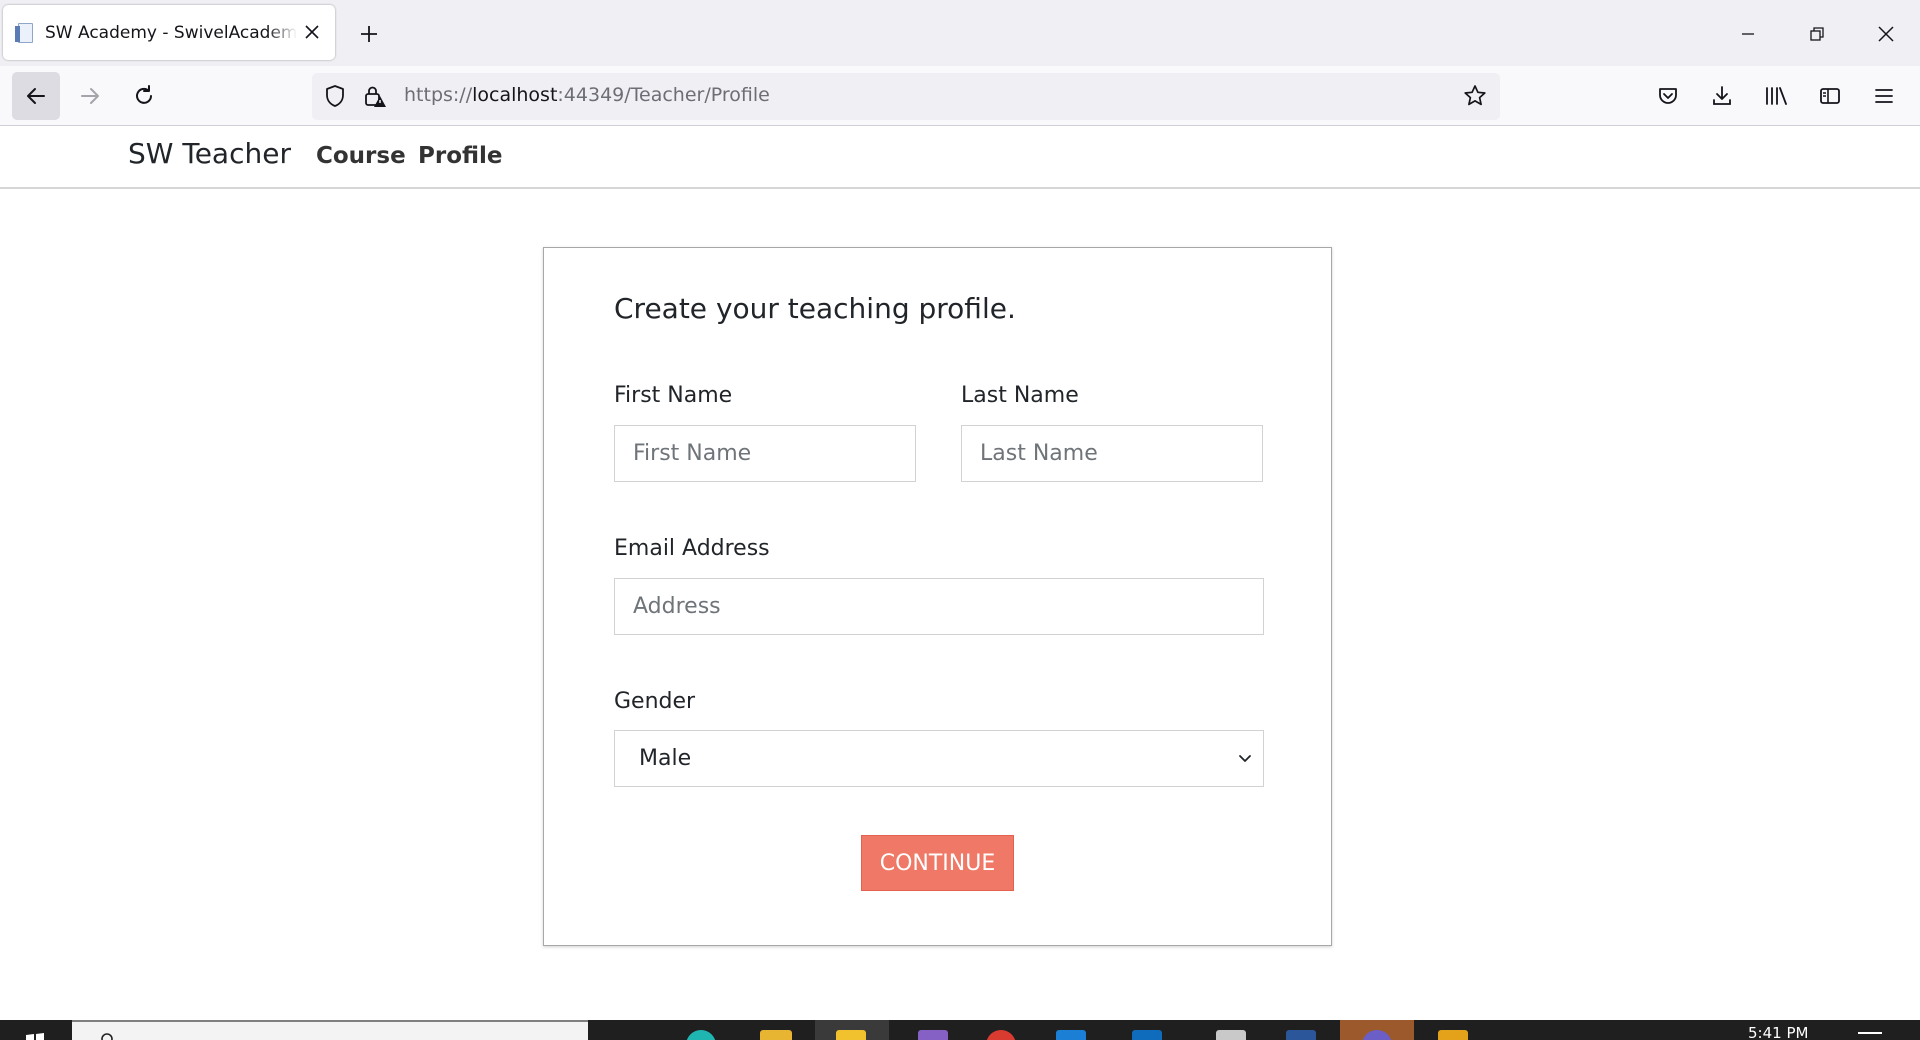  Describe the element at coordinates (960, 1030) in the screenshot. I see `taskbar: 5:41 PM` at that location.